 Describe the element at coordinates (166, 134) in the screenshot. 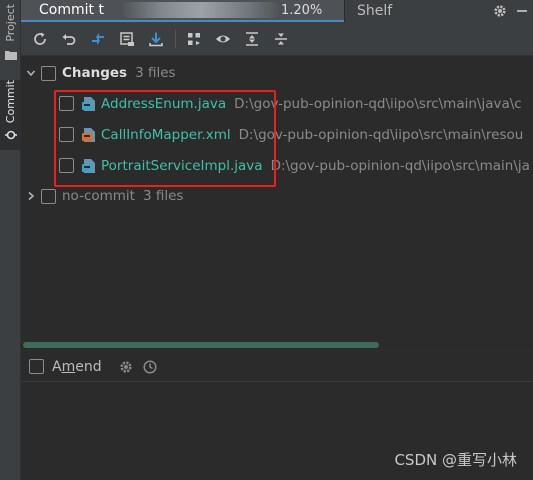

I see `file-name: CallInfoMapper.xml` at that location.